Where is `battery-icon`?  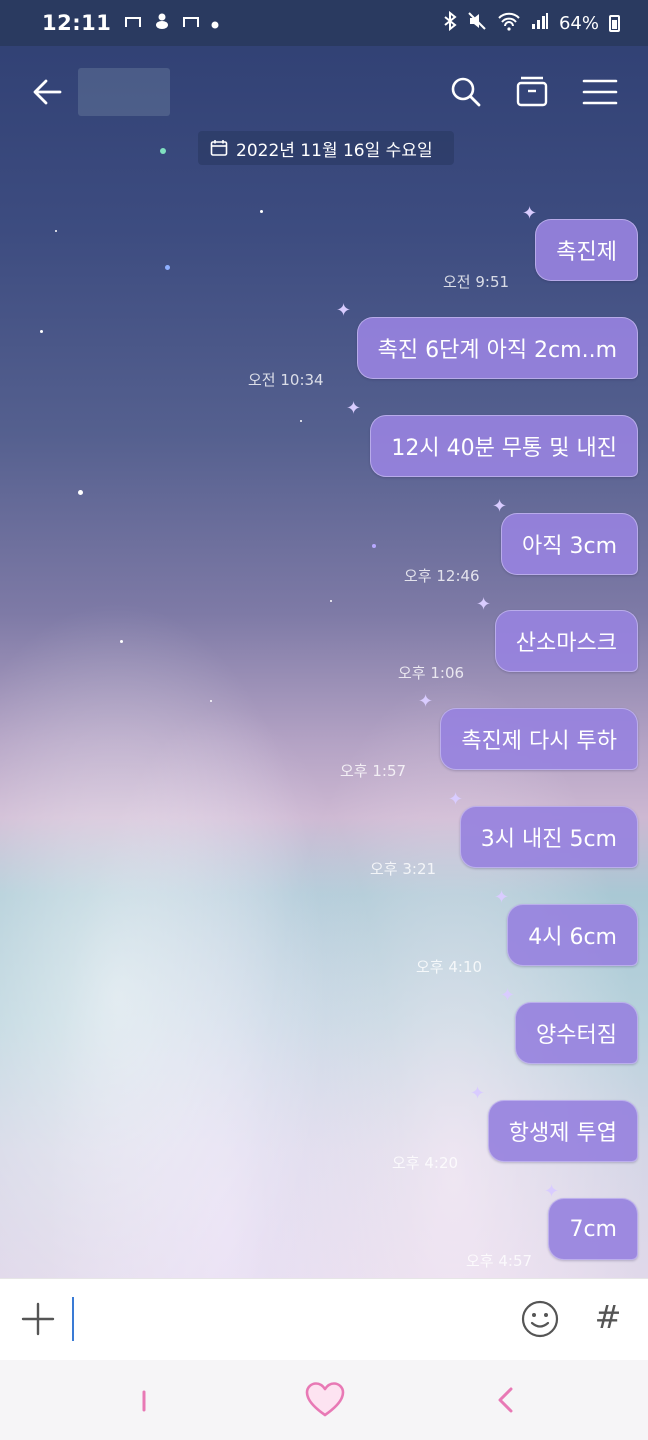 battery-icon is located at coordinates (614, 23).